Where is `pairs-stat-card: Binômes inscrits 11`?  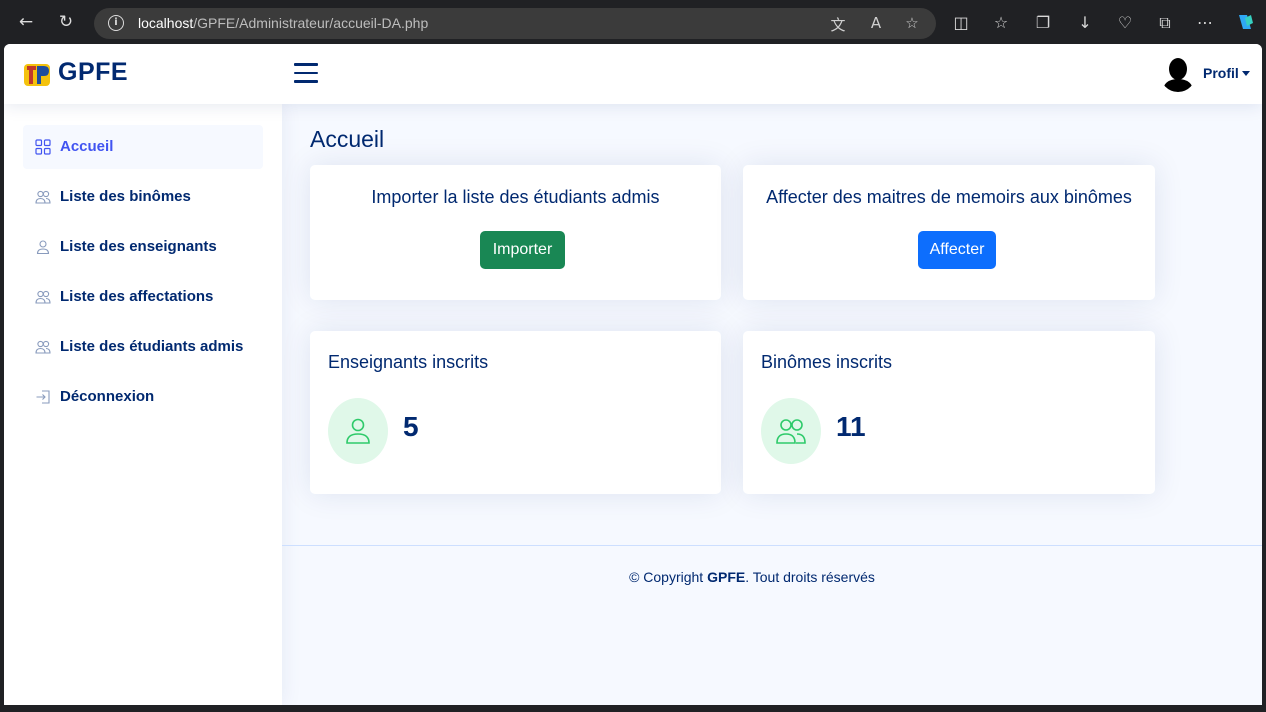 pairs-stat-card: Binômes inscrits 11 is located at coordinates (949, 412).